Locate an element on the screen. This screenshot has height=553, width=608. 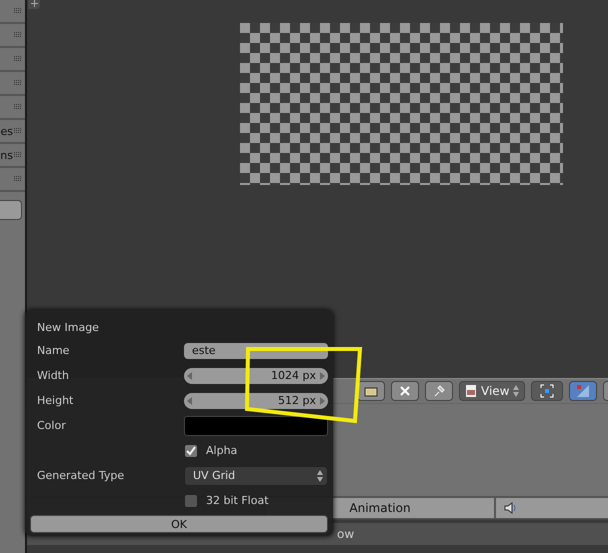
close-icon is located at coordinates (405, 391).